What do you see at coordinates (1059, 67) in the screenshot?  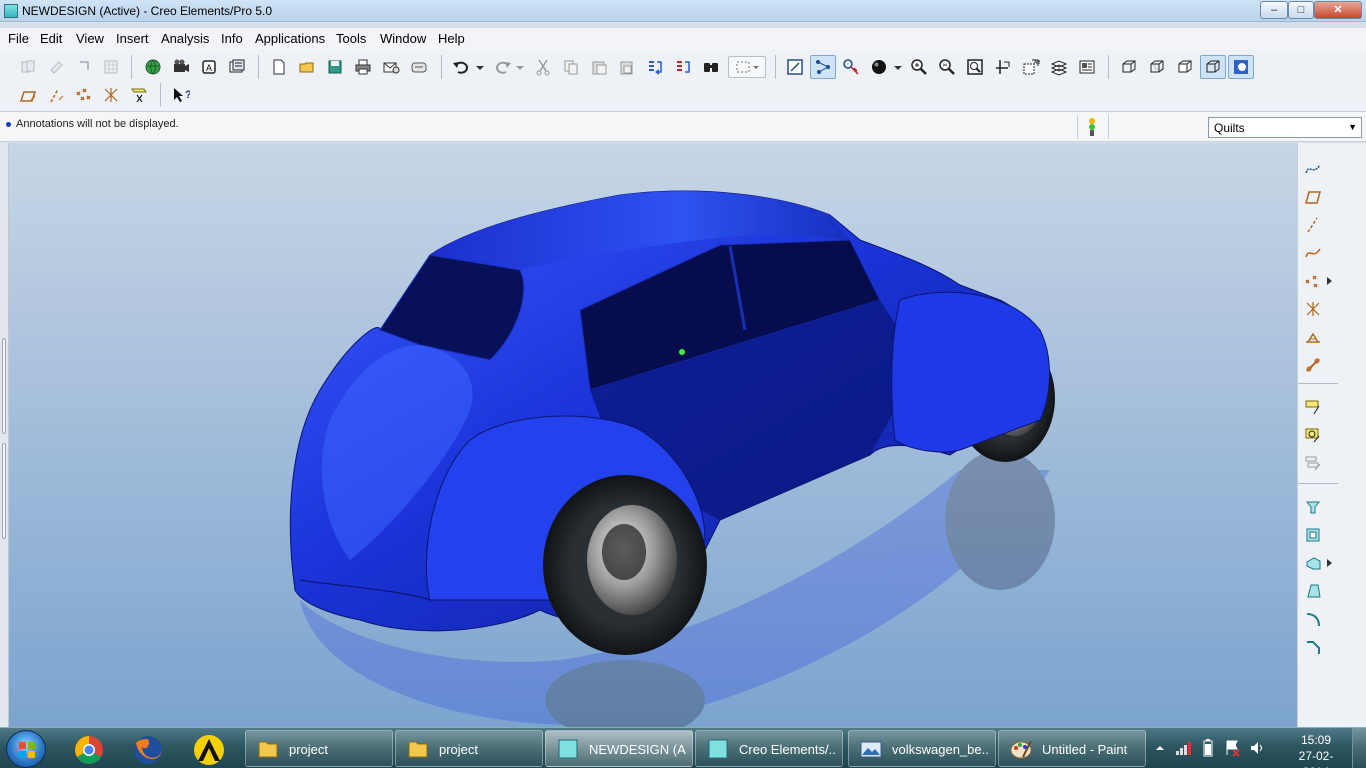 I see `layers-icon` at bounding box center [1059, 67].